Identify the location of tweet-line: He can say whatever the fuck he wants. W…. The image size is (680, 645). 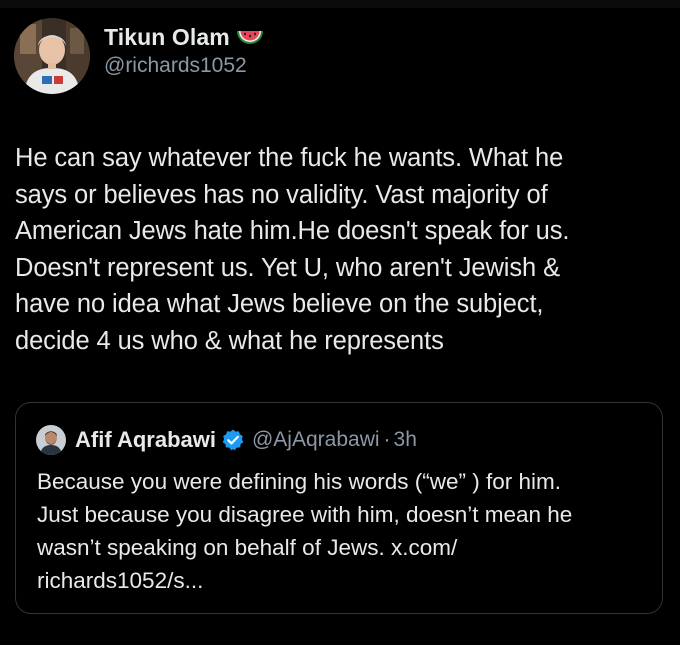
(289, 158).